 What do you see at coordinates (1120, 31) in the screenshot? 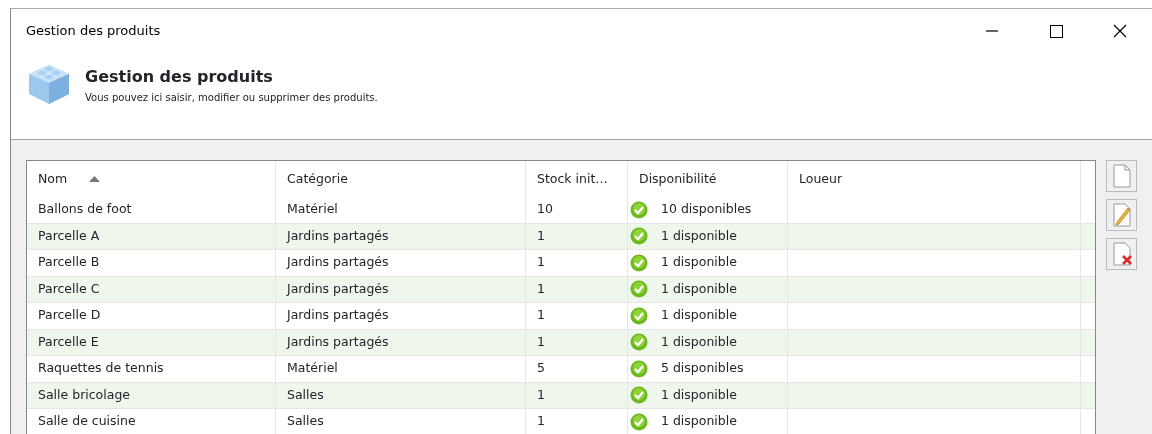
I see `close-icon` at bounding box center [1120, 31].